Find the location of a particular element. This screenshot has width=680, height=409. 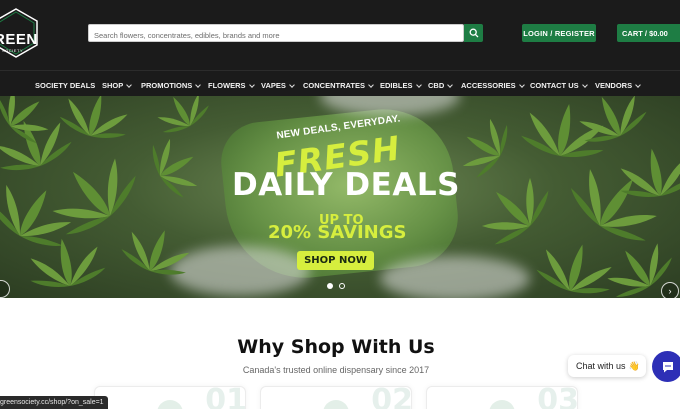

nav-item-edibles: EDIBLES is located at coordinates (401, 85).